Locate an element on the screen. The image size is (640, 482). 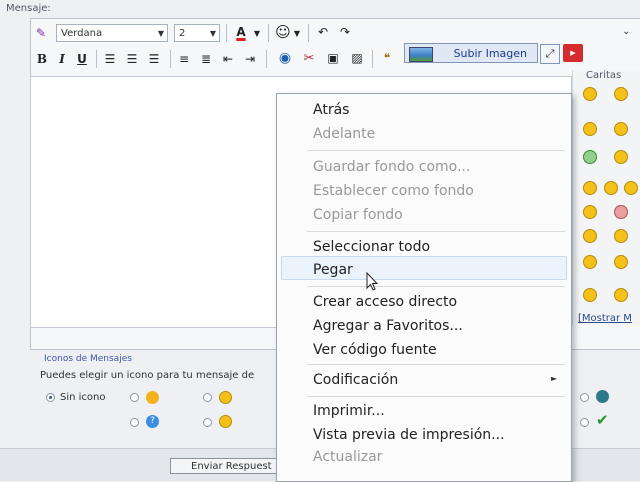
menu-item-paste: Pegar is located at coordinates (333, 270).